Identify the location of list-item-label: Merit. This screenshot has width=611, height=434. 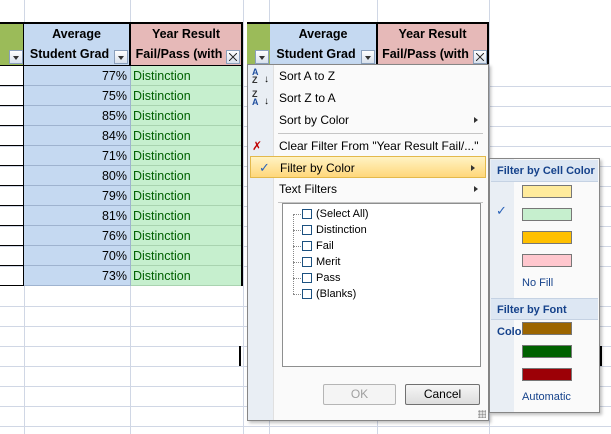
(328, 262).